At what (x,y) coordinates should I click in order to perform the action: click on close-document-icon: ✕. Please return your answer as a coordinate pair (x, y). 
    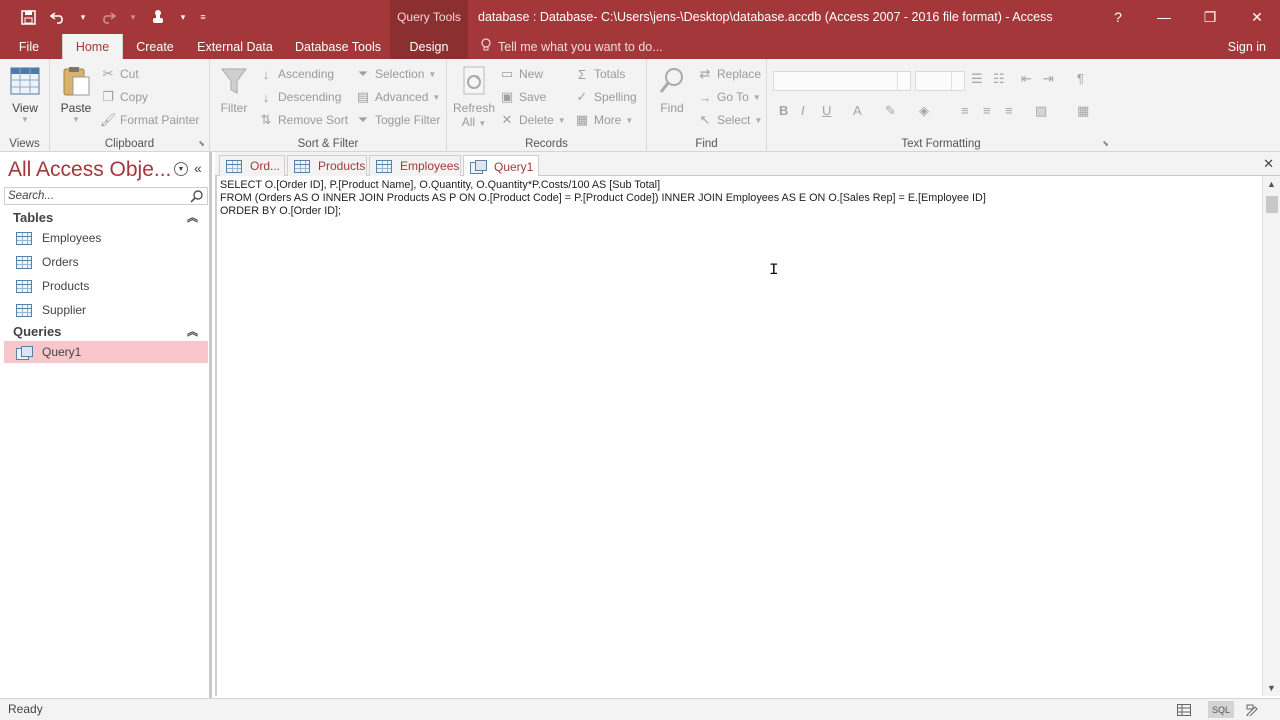
    Looking at the image, I should click on (1268, 164).